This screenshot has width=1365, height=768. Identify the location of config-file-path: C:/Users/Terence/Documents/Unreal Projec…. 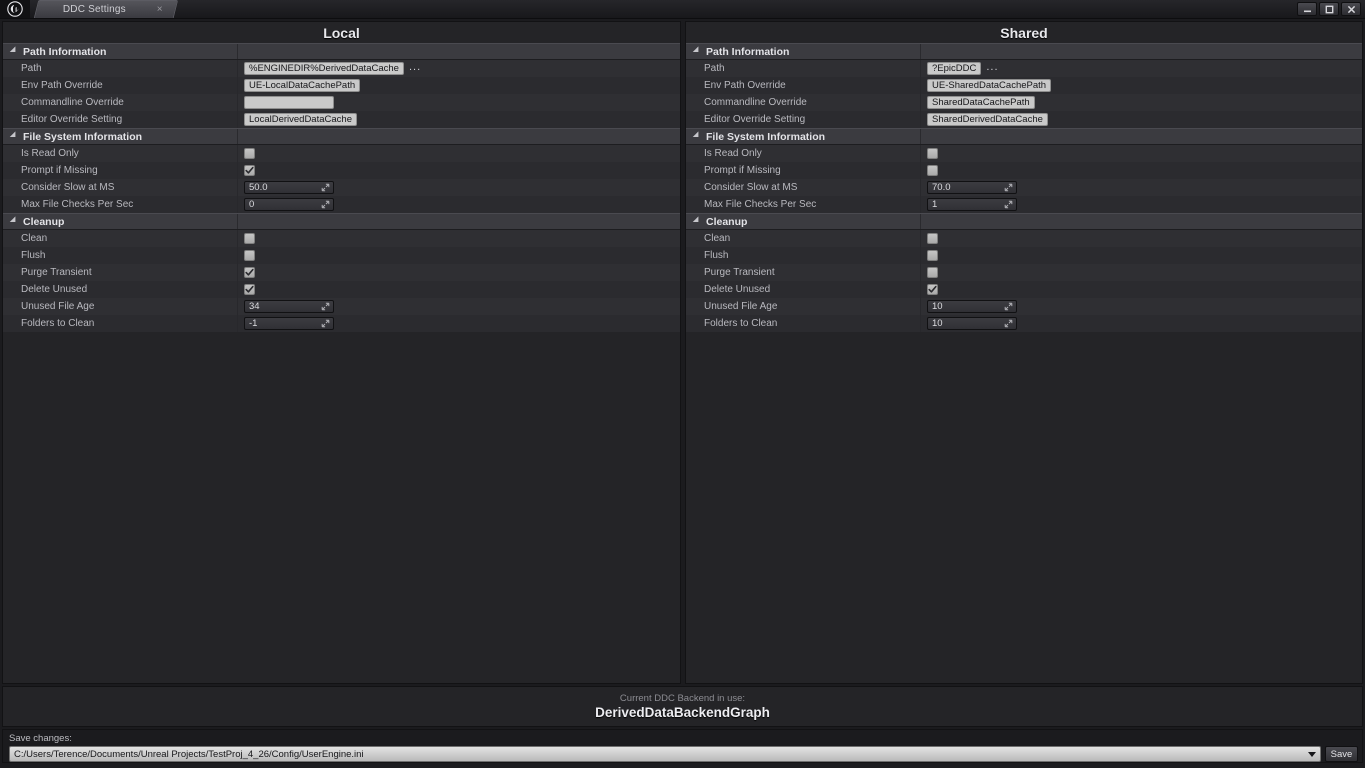
(189, 754).